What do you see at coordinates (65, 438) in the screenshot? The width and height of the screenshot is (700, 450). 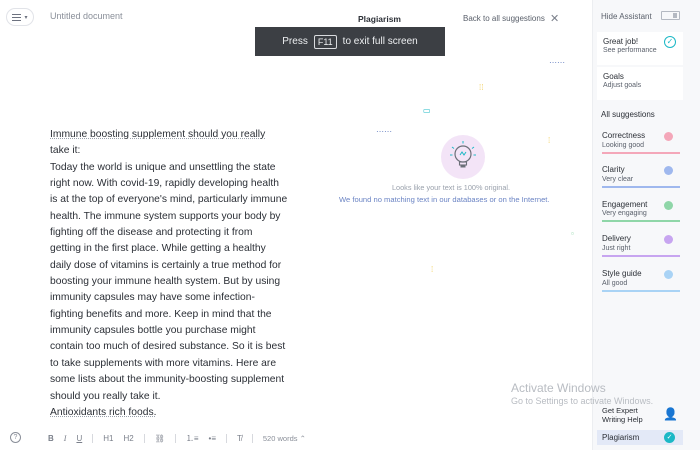 I see `italic-button: I` at bounding box center [65, 438].